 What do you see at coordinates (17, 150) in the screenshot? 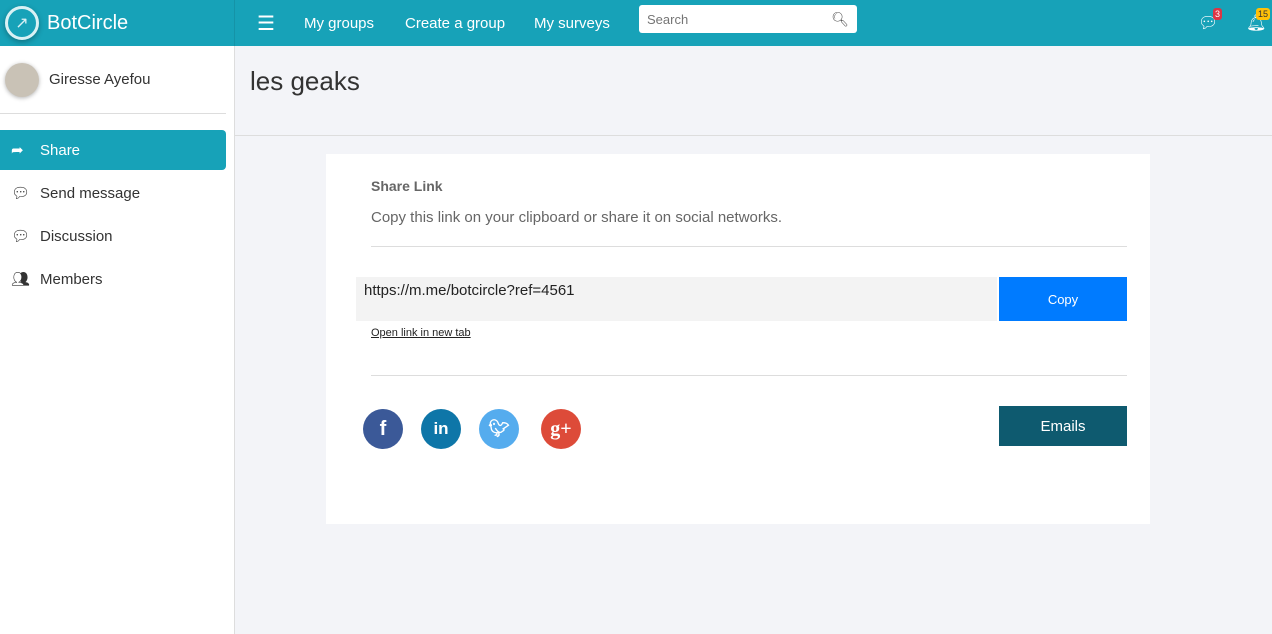
I see `share-icon: ➦` at bounding box center [17, 150].